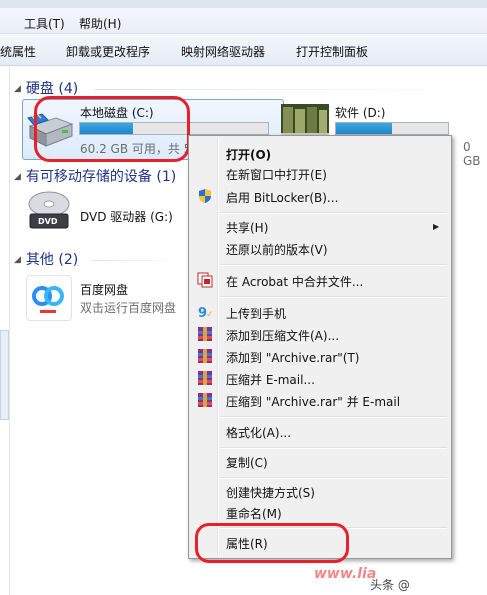  Describe the element at coordinates (4, 375) in the screenshot. I see `scroll-thumb` at that location.